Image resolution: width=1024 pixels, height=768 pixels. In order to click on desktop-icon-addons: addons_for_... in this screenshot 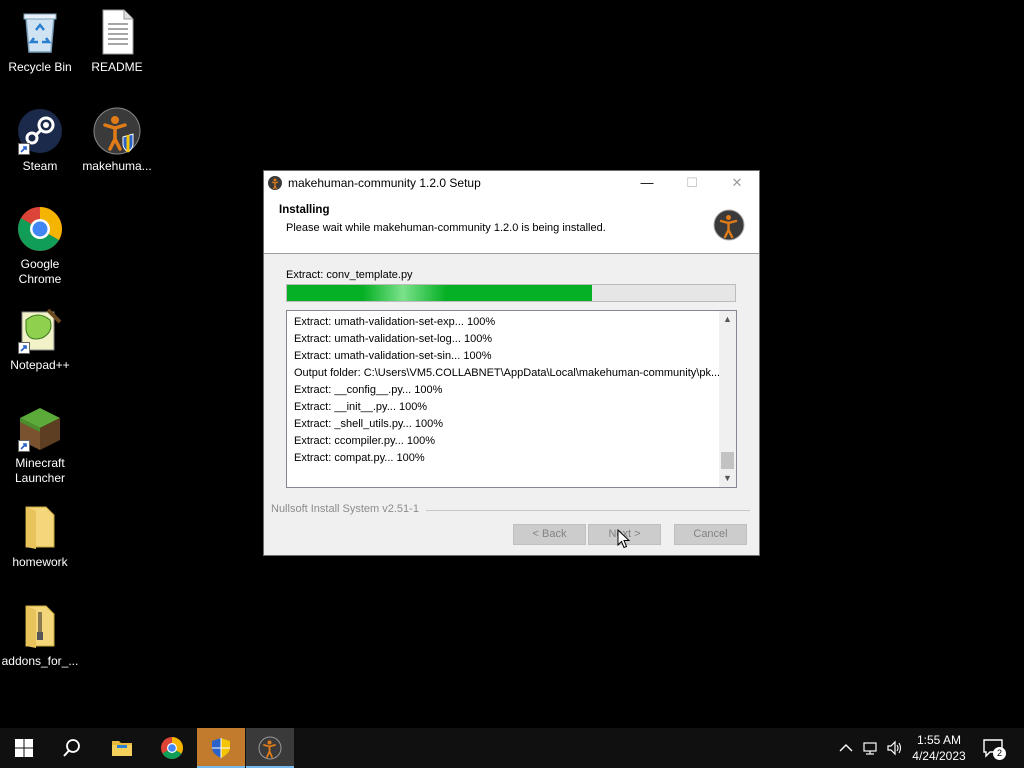, I will do `click(40, 635)`.